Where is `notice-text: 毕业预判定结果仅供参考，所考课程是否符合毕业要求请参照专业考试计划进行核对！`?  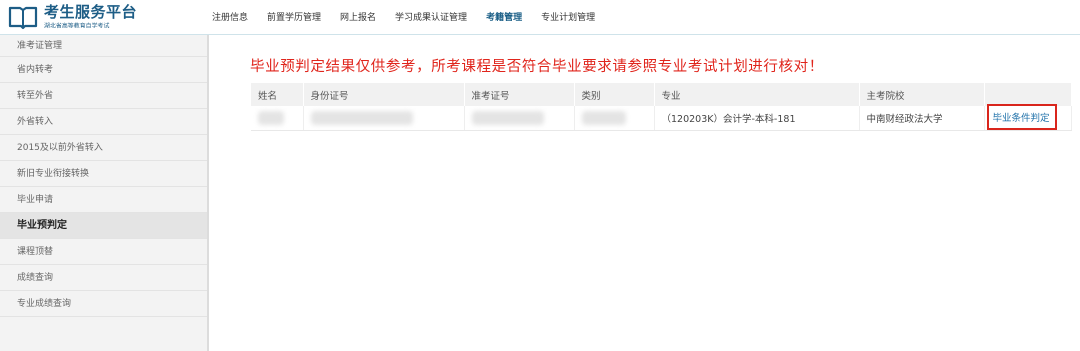
notice-text: 毕业预判定结果仅供参考，所考课程是否符合毕业要求请参照专业考试计划进行核对！ is located at coordinates (537, 67).